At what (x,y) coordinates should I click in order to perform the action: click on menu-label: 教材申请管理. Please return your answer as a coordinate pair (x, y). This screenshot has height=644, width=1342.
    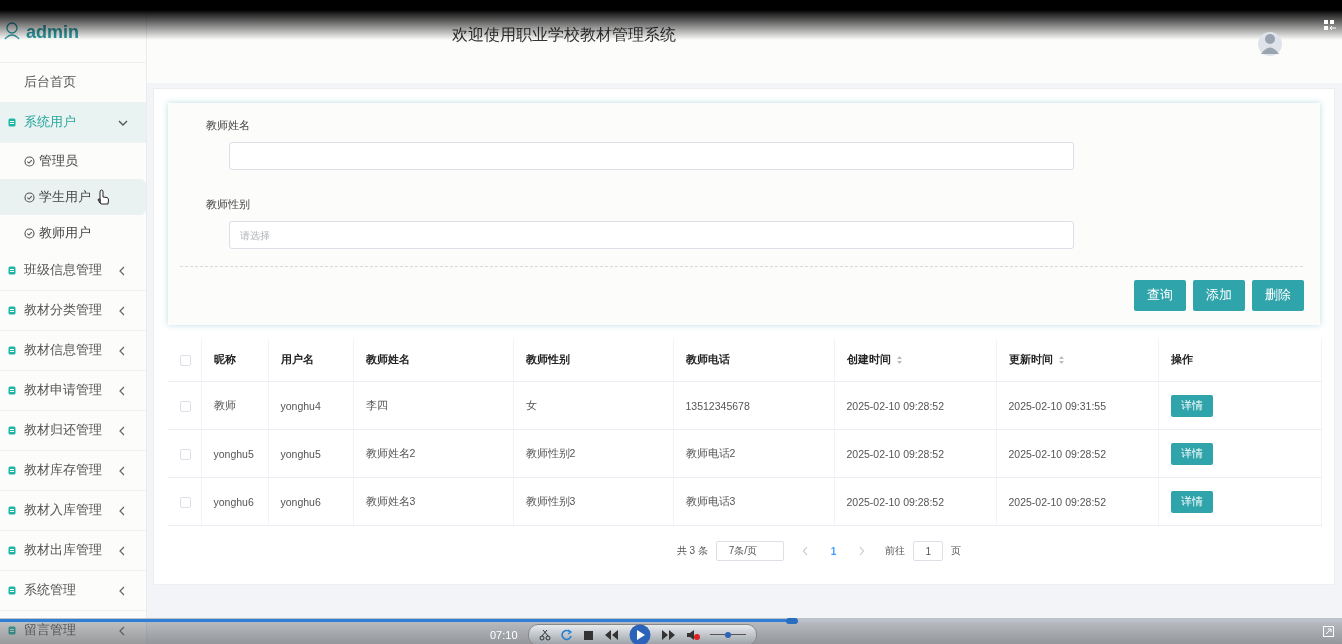
    Looking at the image, I should click on (63, 390).